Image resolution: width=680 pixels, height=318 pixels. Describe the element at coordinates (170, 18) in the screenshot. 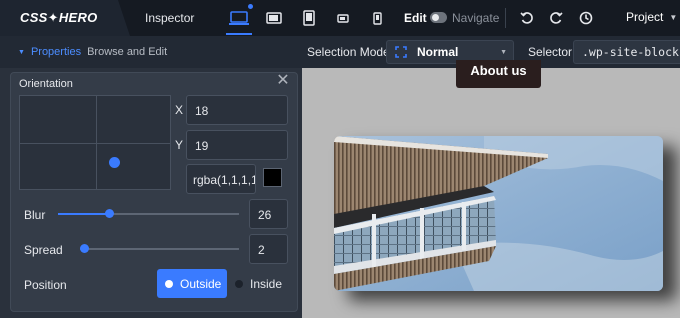

I see `panel-title: Inspector` at that location.